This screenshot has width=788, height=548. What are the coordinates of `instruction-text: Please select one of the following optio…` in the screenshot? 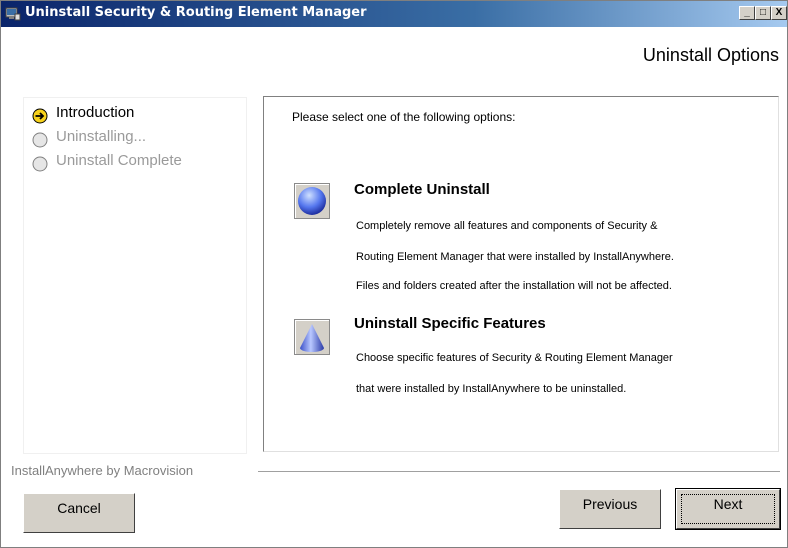 It's located at (404, 117).